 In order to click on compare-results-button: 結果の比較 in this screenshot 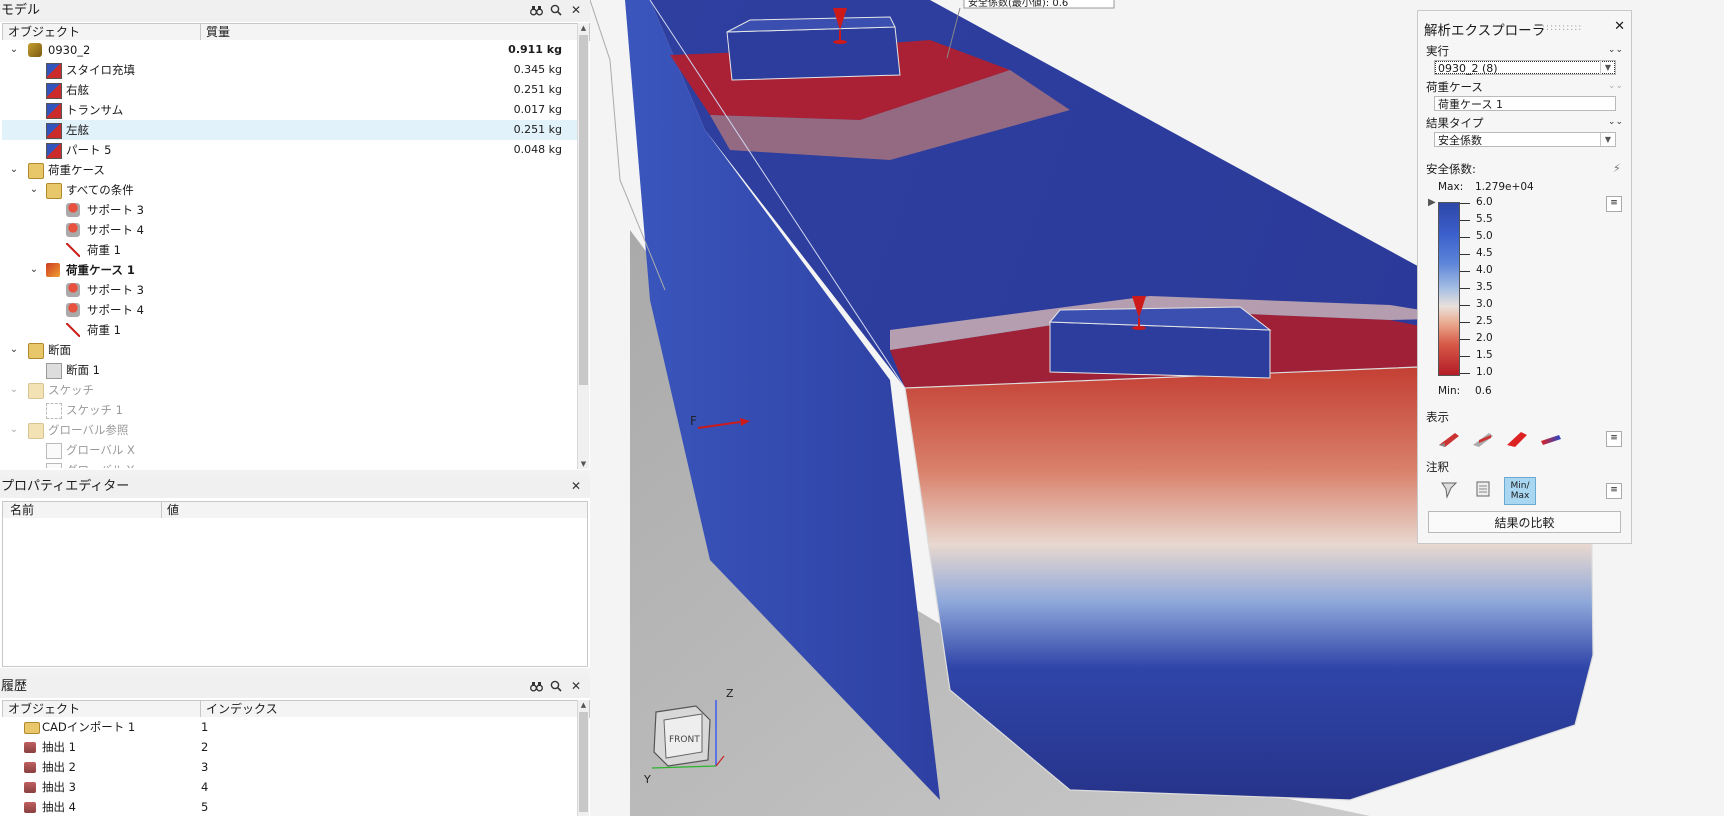, I will do `click(1524, 522)`.